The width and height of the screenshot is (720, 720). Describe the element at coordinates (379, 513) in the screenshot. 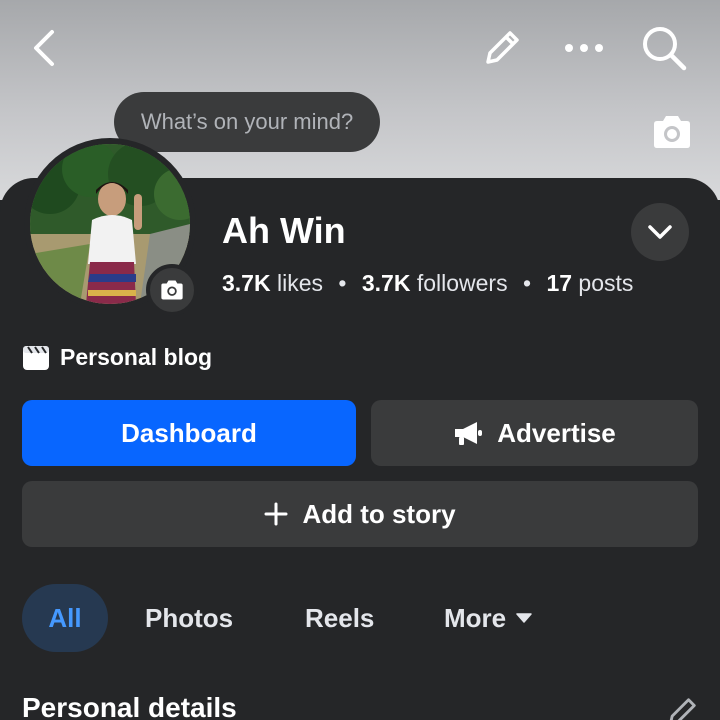

I see `add-to-story-label: Add to story` at that location.